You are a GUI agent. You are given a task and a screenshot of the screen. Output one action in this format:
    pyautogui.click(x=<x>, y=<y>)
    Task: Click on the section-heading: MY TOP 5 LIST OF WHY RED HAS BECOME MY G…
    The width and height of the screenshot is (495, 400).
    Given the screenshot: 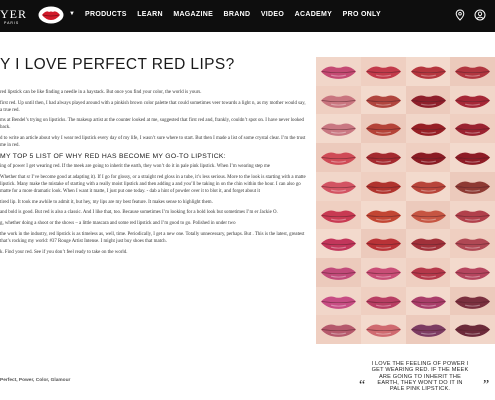 What is the action you would take?
    pyautogui.click(x=113, y=156)
    